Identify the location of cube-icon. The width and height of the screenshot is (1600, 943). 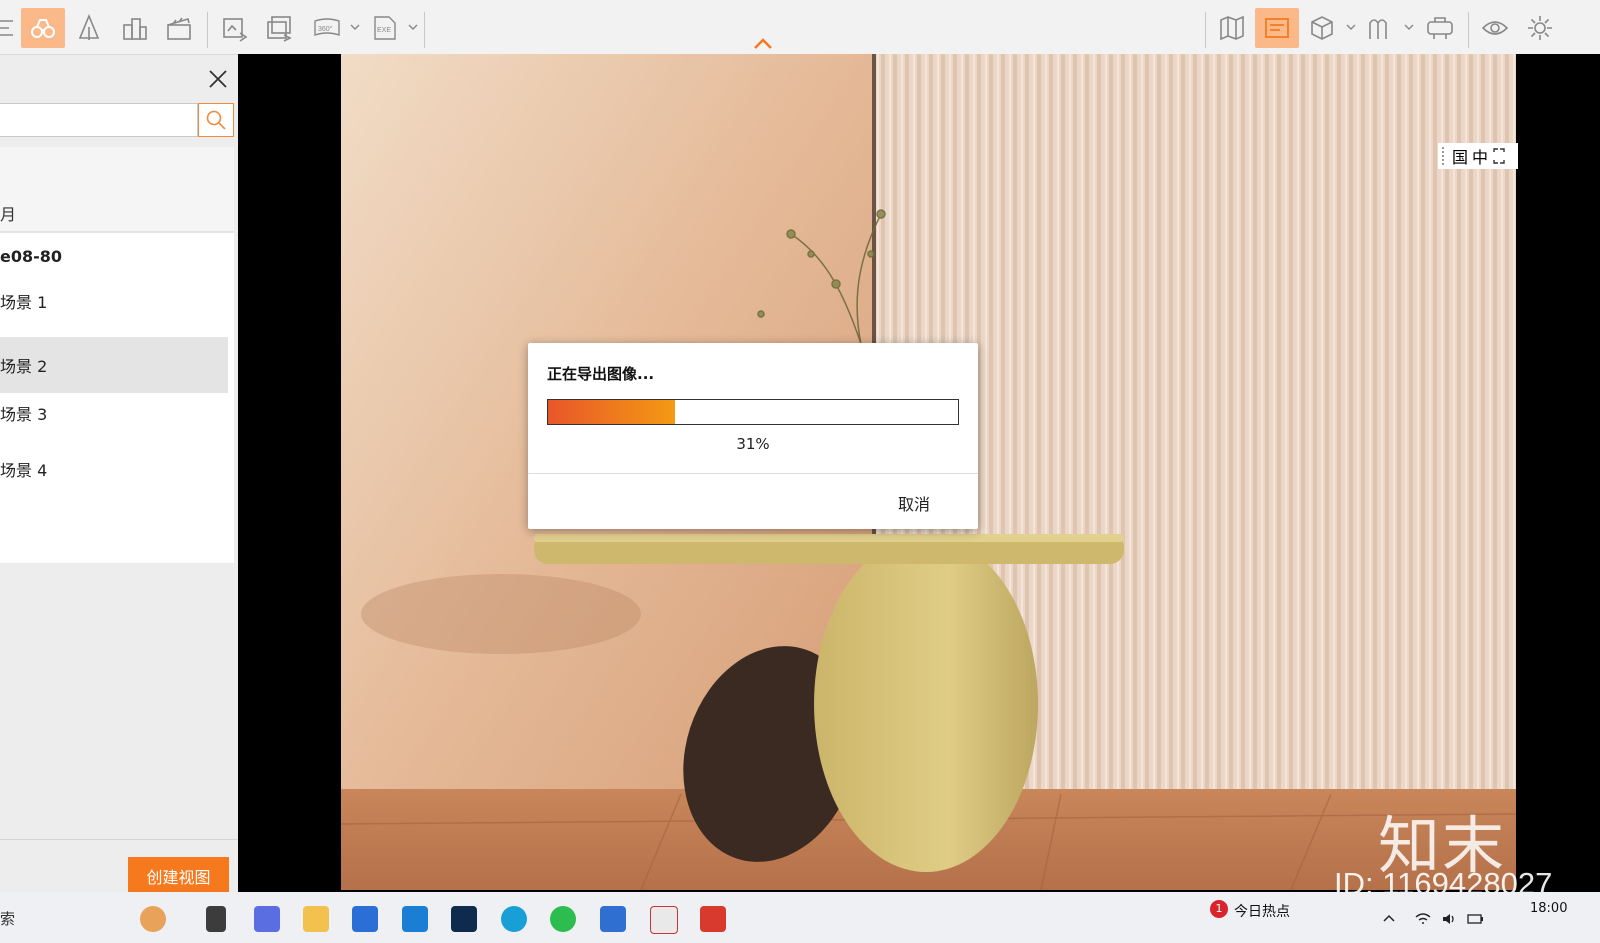
(1322, 28).